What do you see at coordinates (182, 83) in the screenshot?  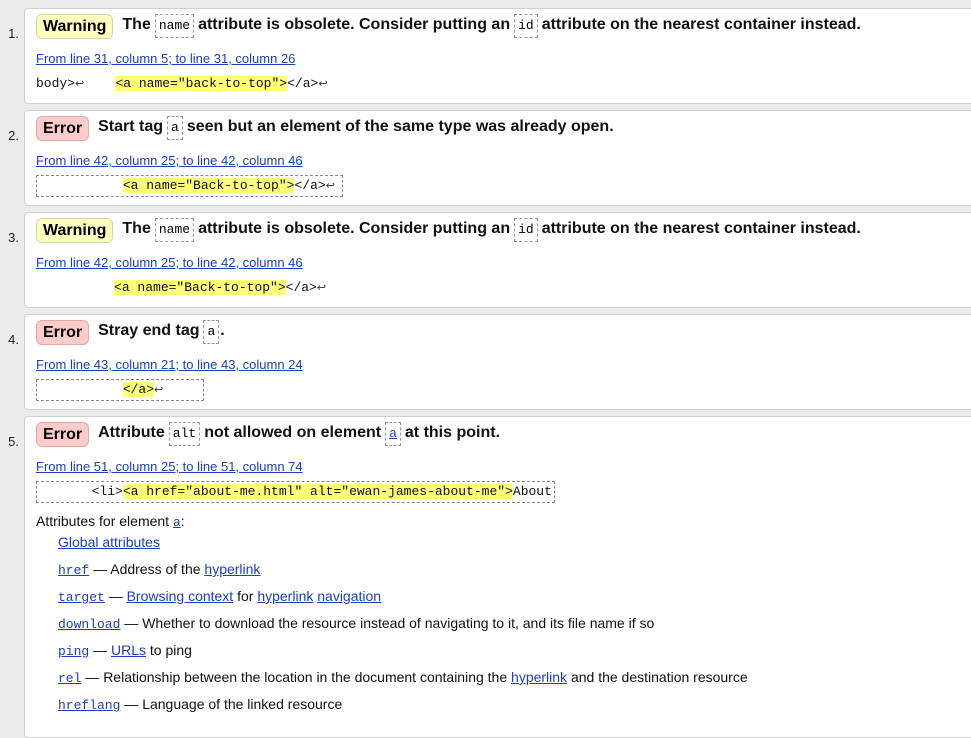 I see `code-extract: body>↩ <a name="back-to-top"></a>↩` at bounding box center [182, 83].